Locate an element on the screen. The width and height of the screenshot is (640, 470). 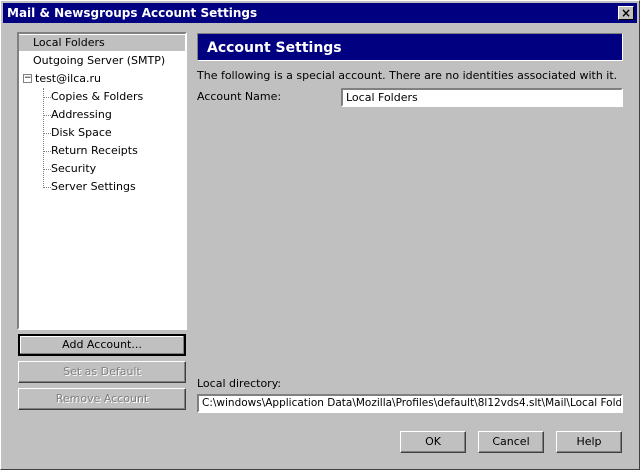
tree-item-security: Security is located at coordinates (73, 169).